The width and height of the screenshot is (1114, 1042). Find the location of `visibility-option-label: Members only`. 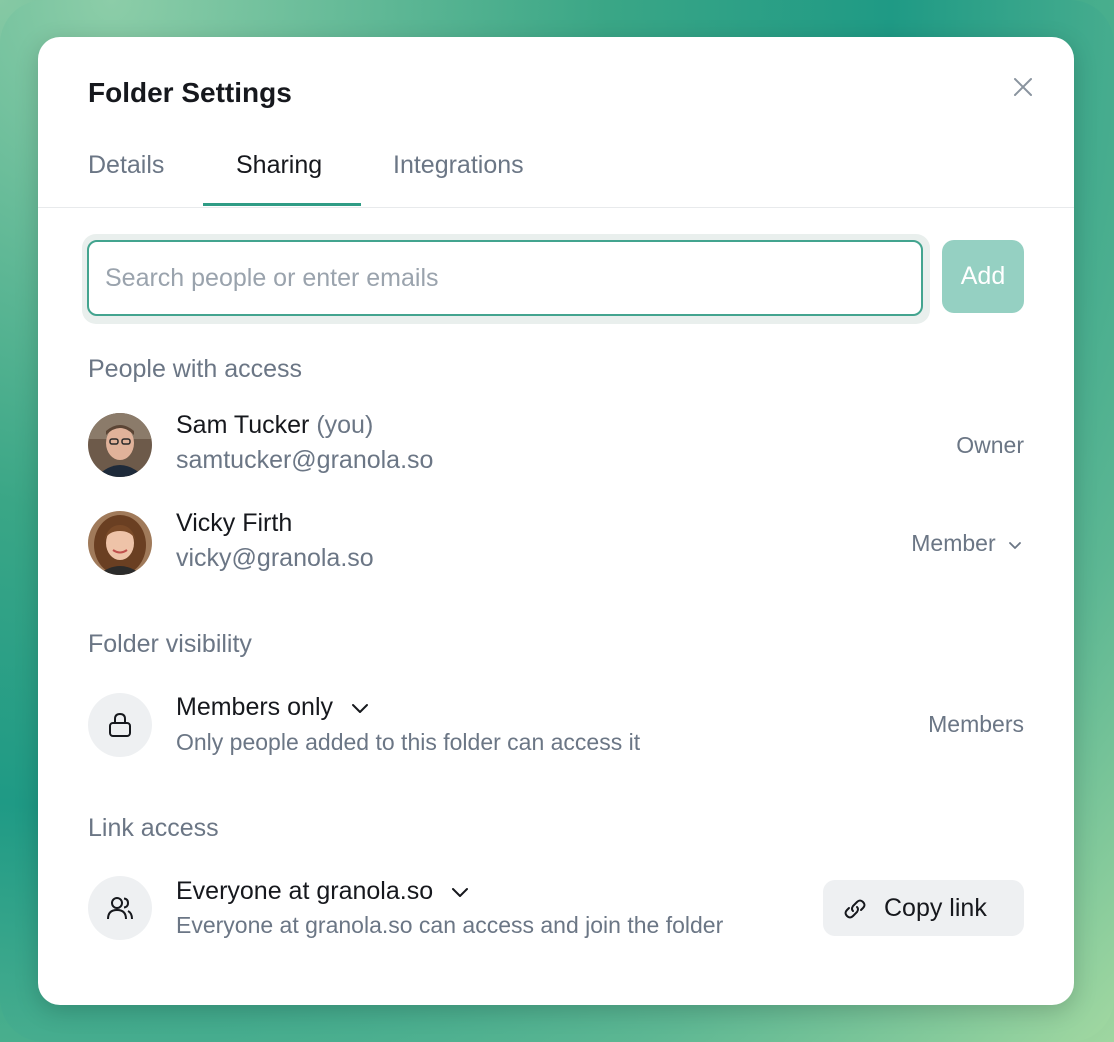

visibility-option-label: Members only is located at coordinates (254, 707).